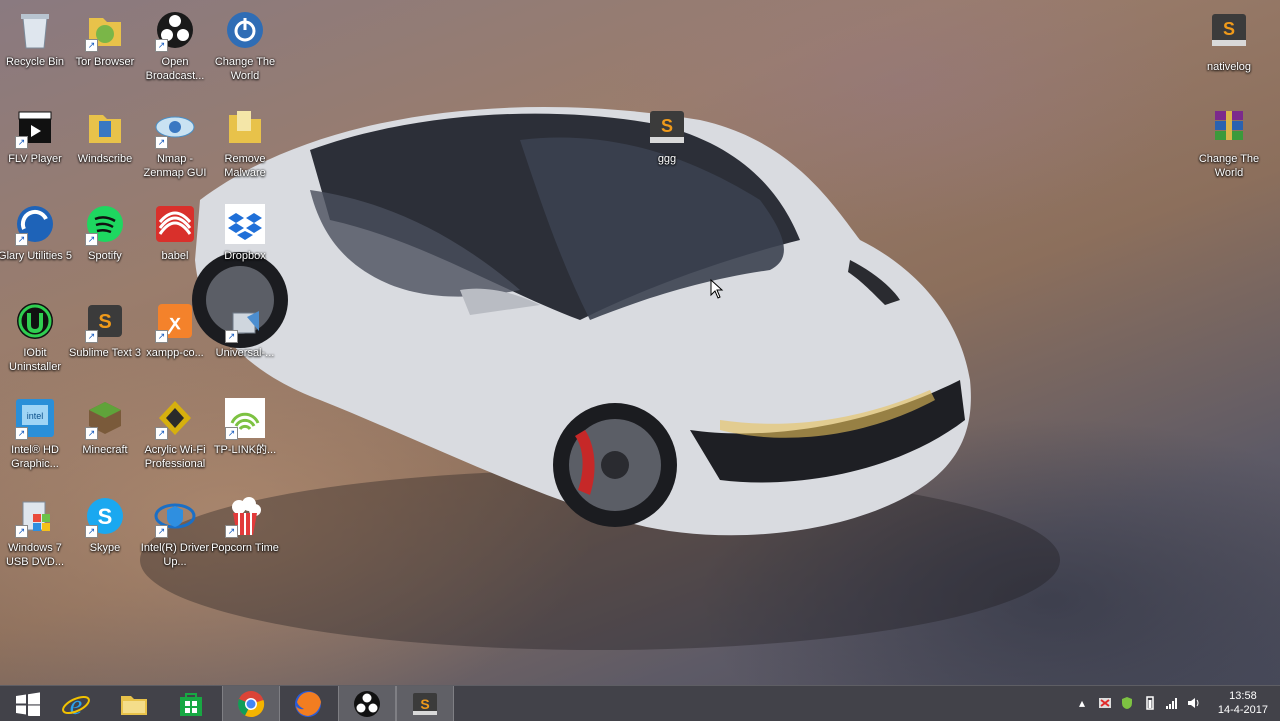 The width and height of the screenshot is (1280, 721). I want to click on eye-icon: ↗, so click(175, 127).